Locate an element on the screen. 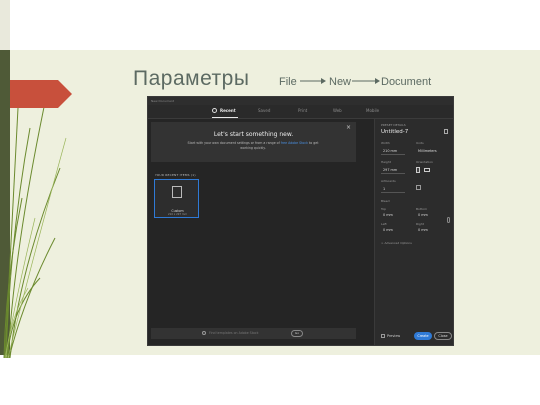  units-label: Units is located at coordinates (420, 143).